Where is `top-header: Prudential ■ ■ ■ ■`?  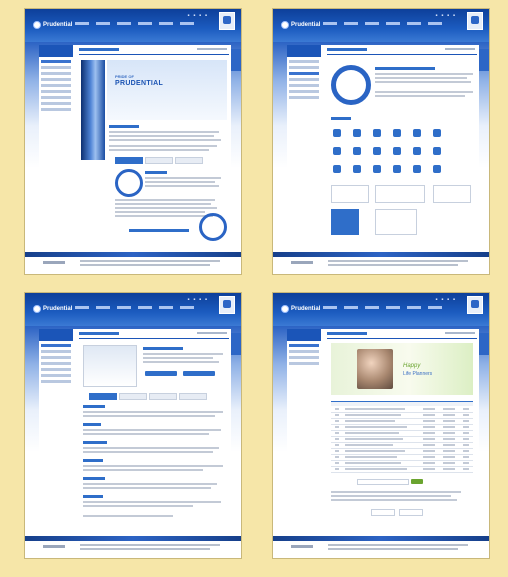
top-header: Prudential ■ ■ ■ ■ is located at coordinates (381, 309).